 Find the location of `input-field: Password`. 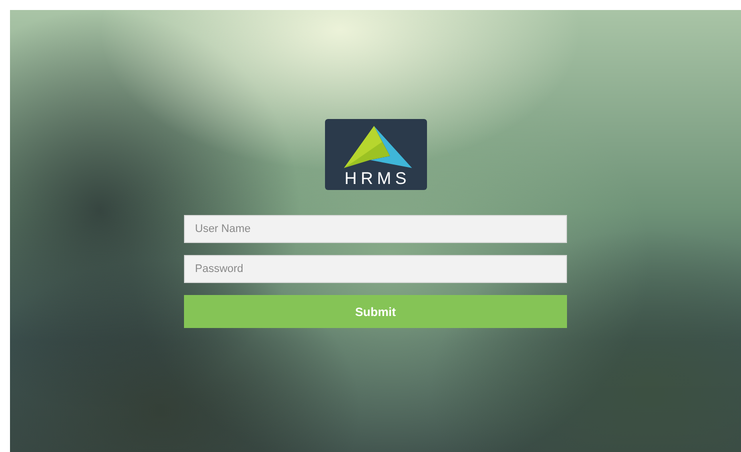

input-field: Password is located at coordinates (375, 269).